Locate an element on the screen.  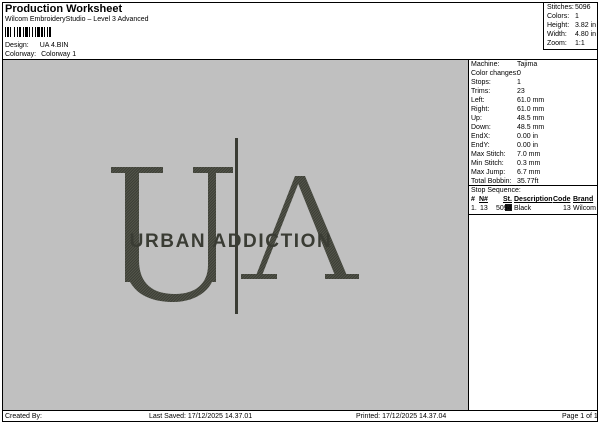
right-label: Right: is located at coordinates (480, 109).